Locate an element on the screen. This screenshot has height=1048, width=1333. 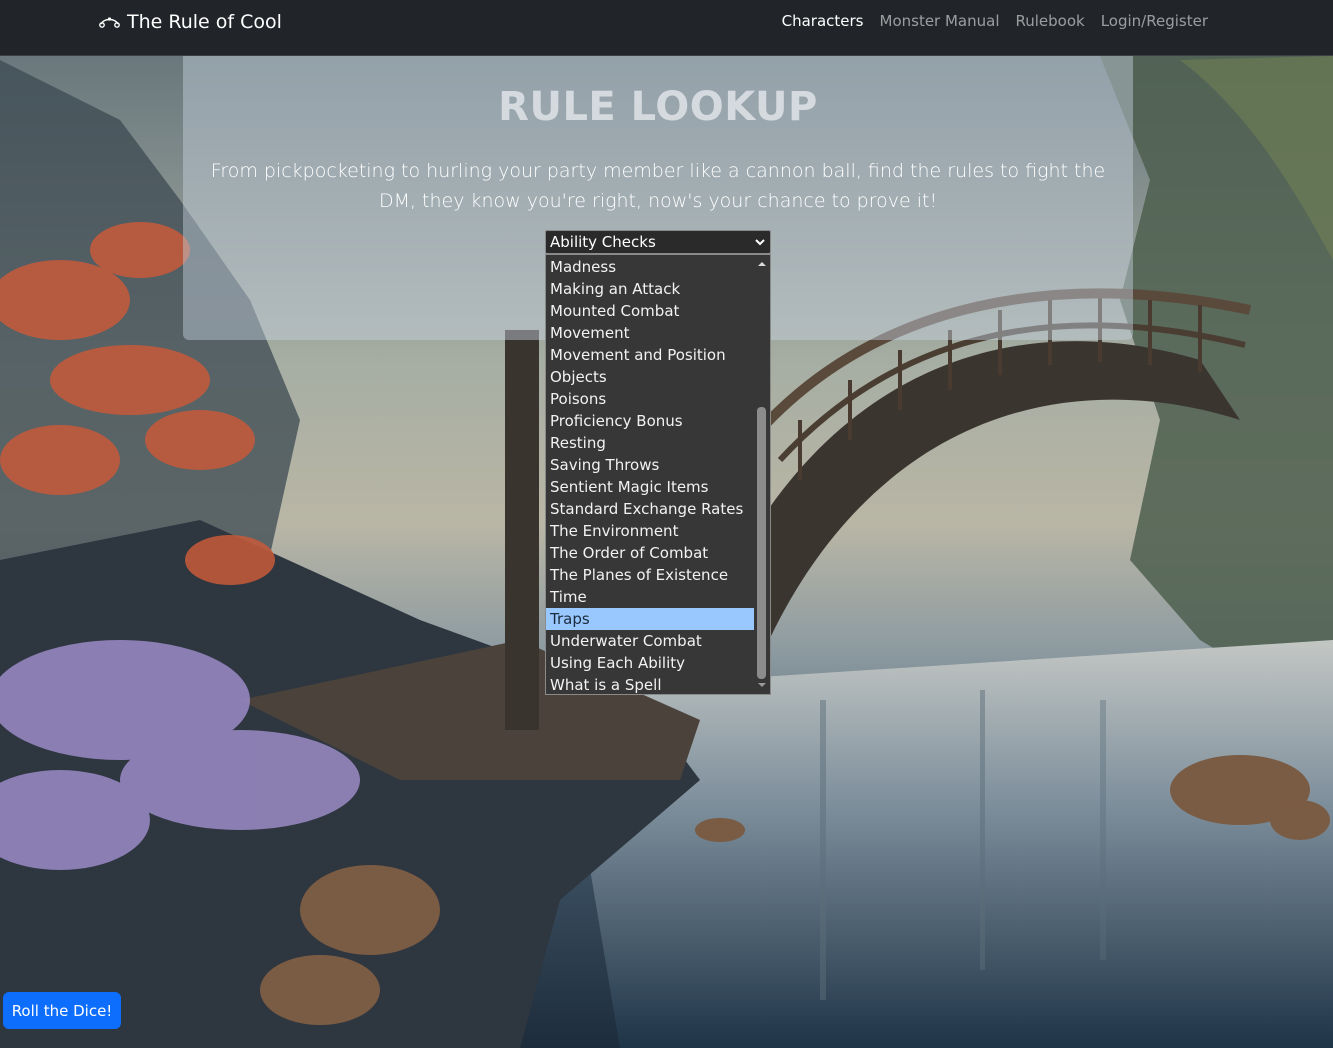
dice-arc-icon is located at coordinates (109, 22).